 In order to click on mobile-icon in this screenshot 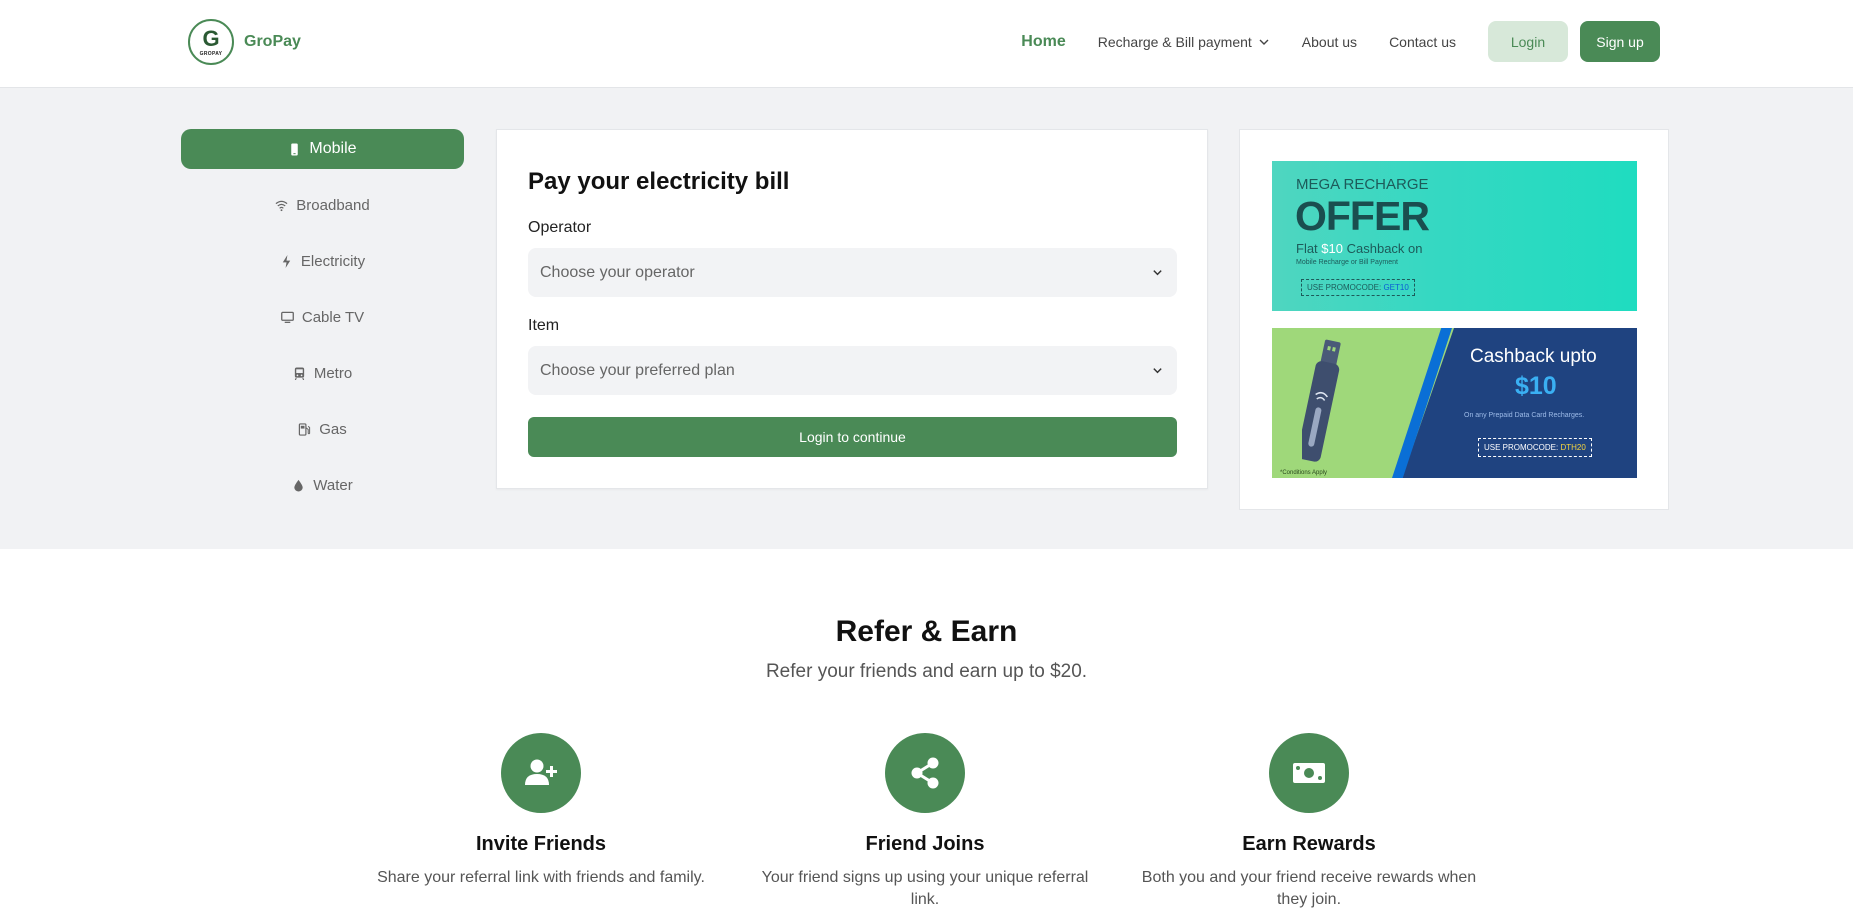, I will do `click(295, 149)`.